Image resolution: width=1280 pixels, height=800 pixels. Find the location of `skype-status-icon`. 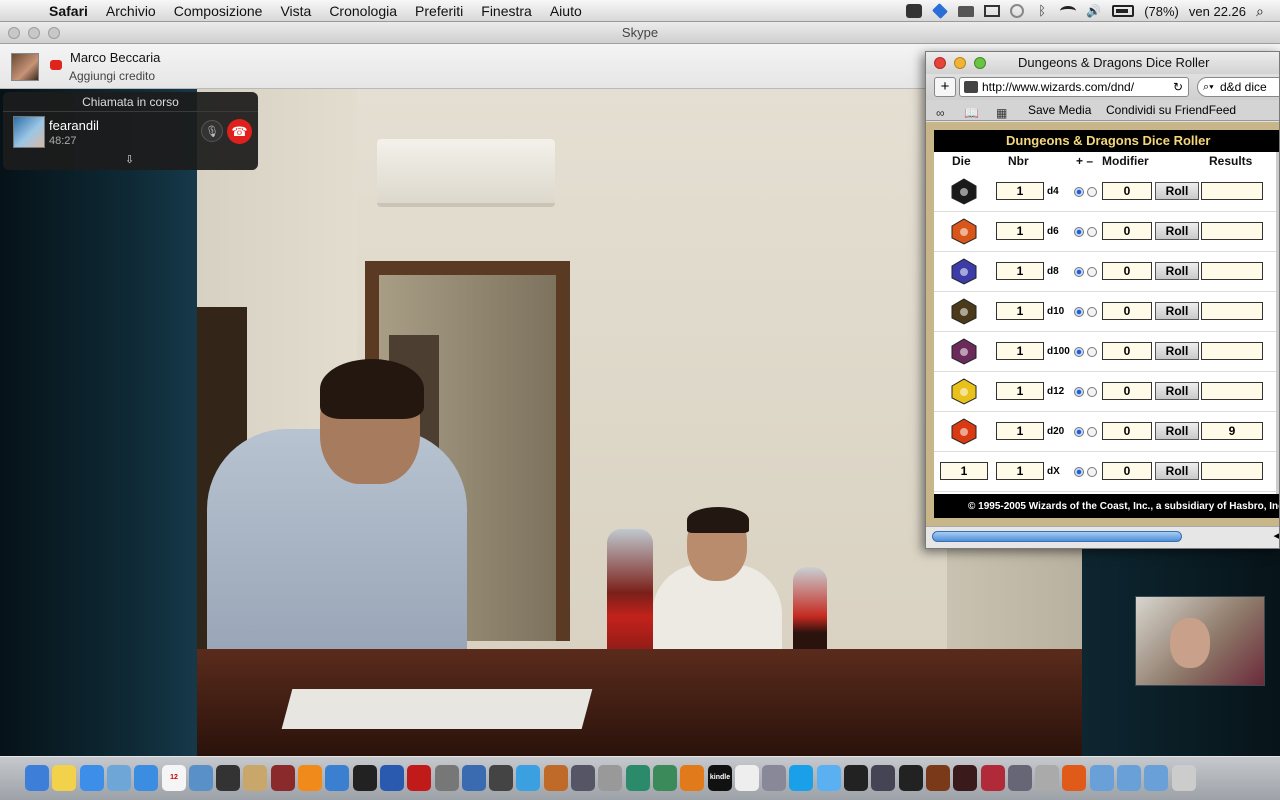

skype-status-icon is located at coordinates (914, 11).